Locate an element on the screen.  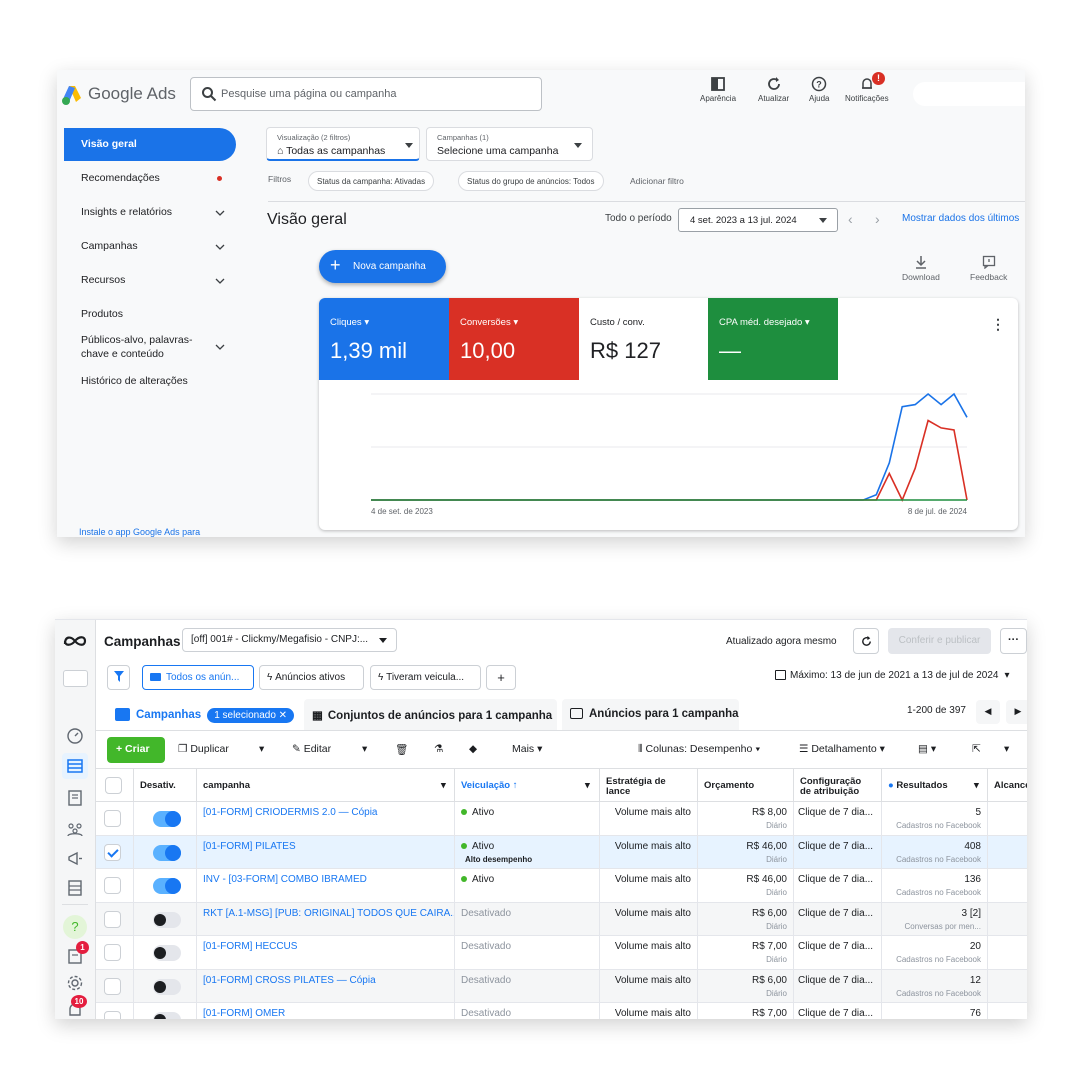
review-publish-button: Conferir e publicar is located at coordinates (939, 641).